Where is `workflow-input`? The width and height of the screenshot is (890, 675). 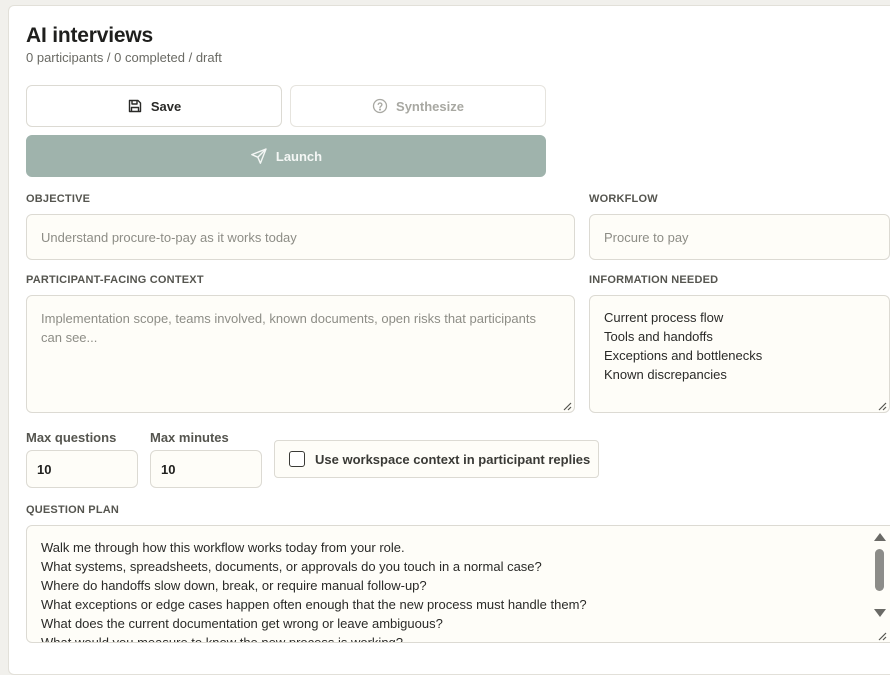 workflow-input is located at coordinates (739, 237).